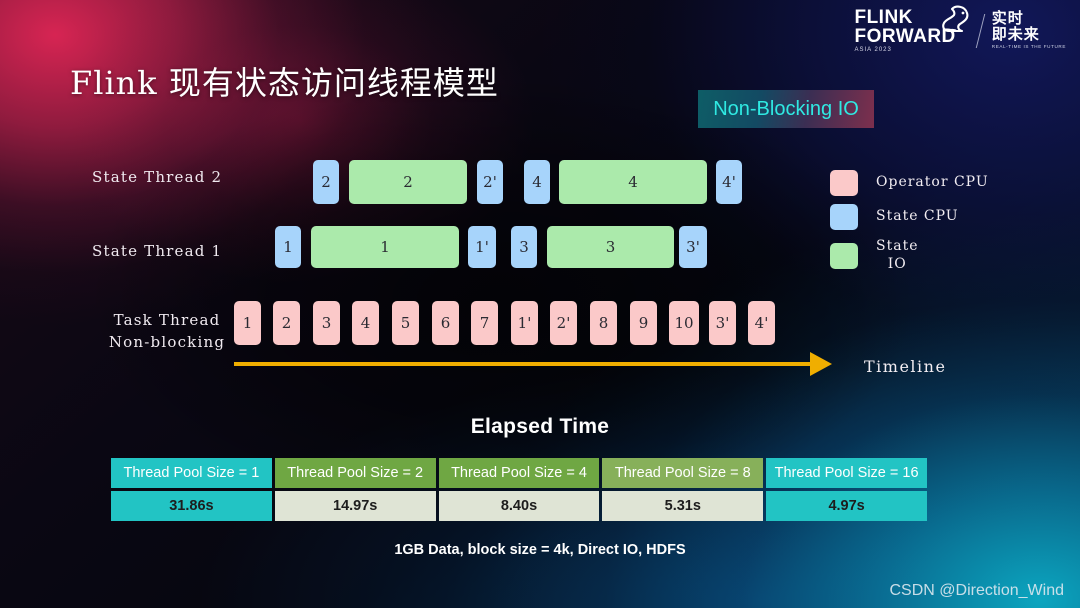 Image resolution: width=1080 pixels, height=608 pixels. What do you see at coordinates (445, 323) in the screenshot?
I see `gantt-block: 6` at bounding box center [445, 323].